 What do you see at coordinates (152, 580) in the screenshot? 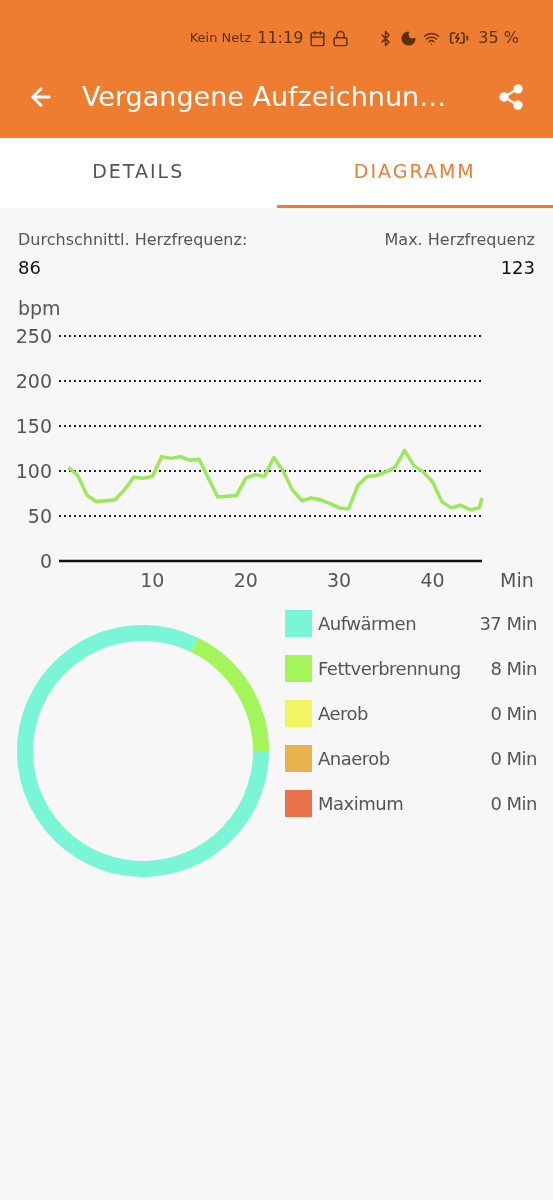
I see `x-tick-label: 10` at bounding box center [152, 580].